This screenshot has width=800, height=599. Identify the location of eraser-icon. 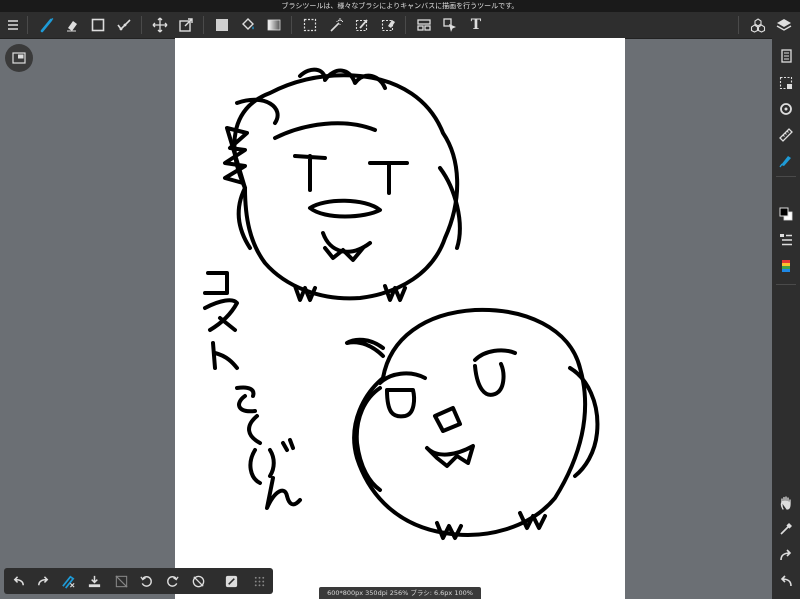
(72, 25).